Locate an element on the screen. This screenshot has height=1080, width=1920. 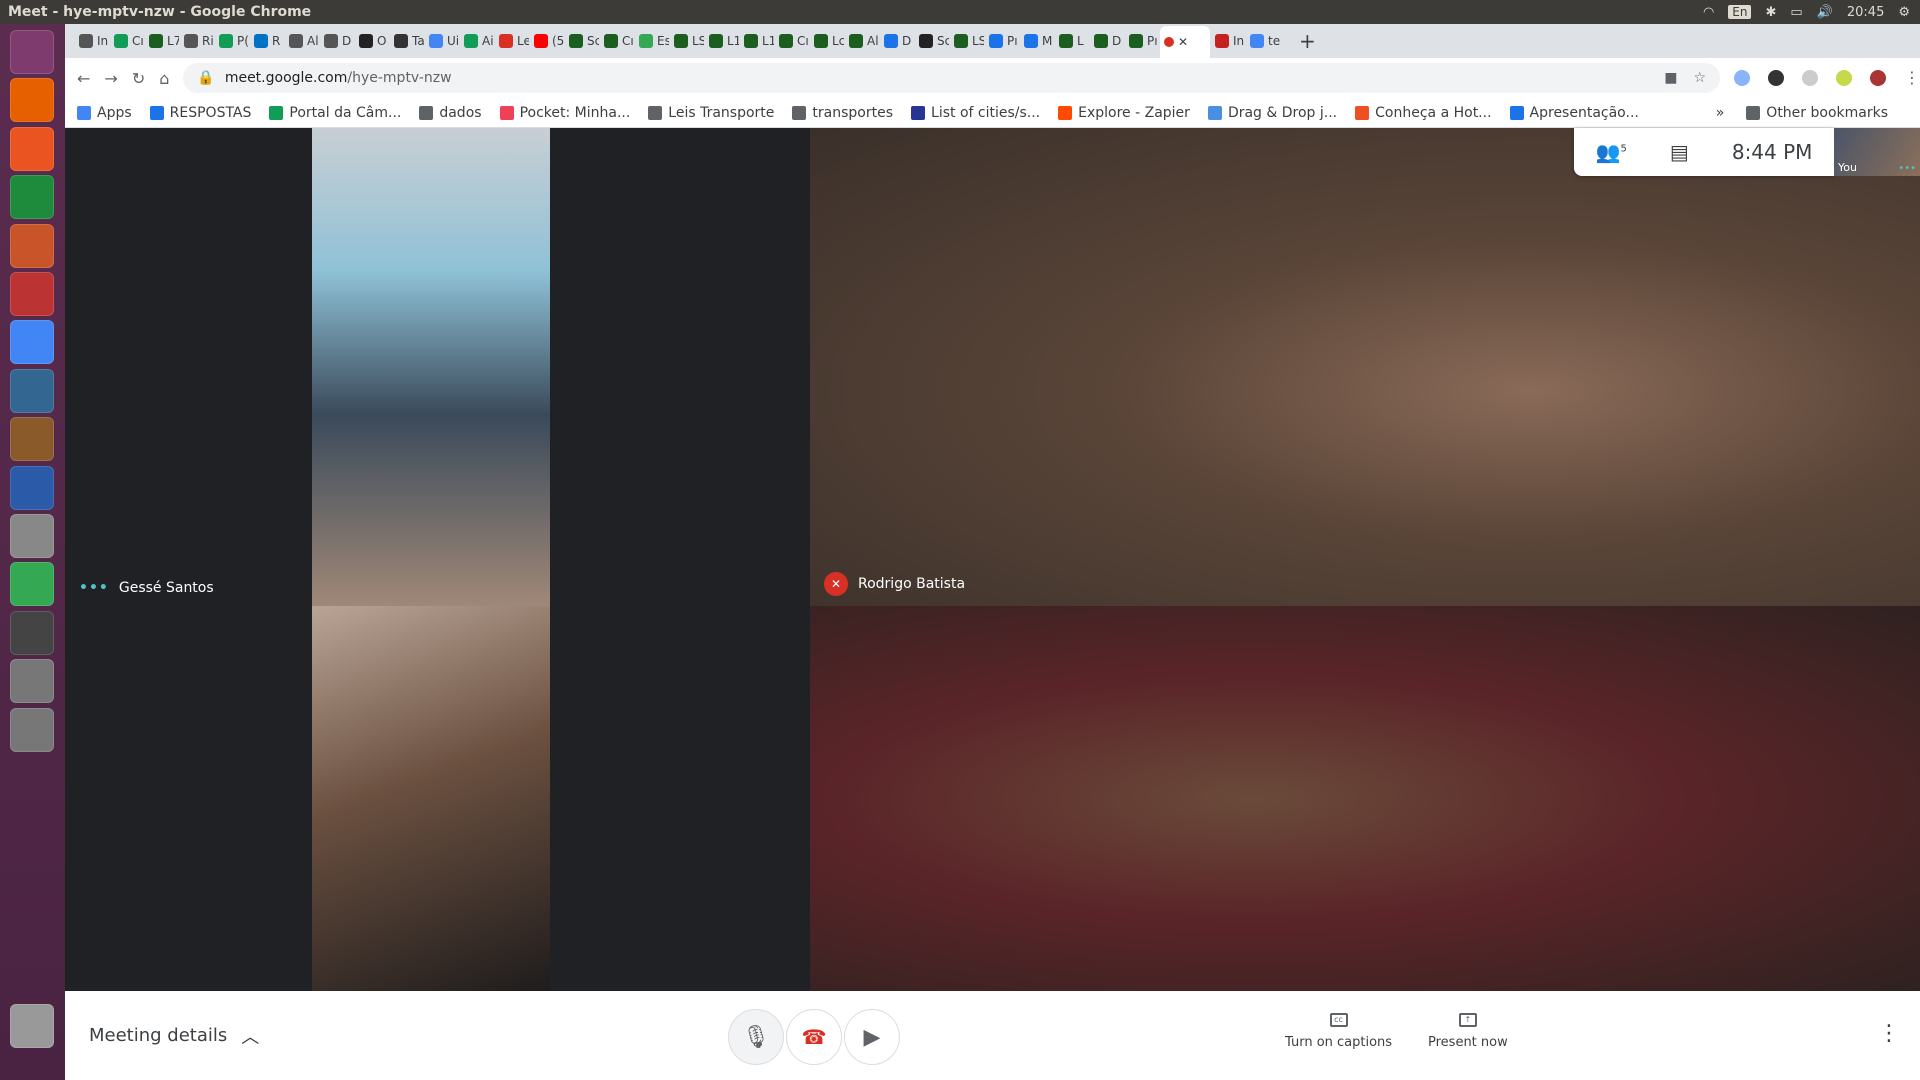
postgres-icon is located at coordinates (32, 390).